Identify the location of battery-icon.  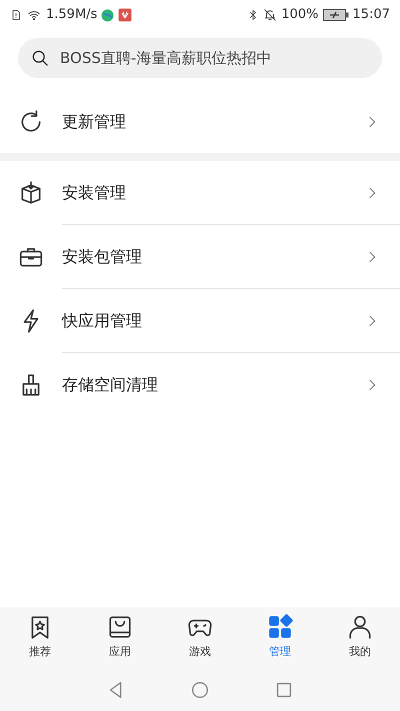
(335, 15).